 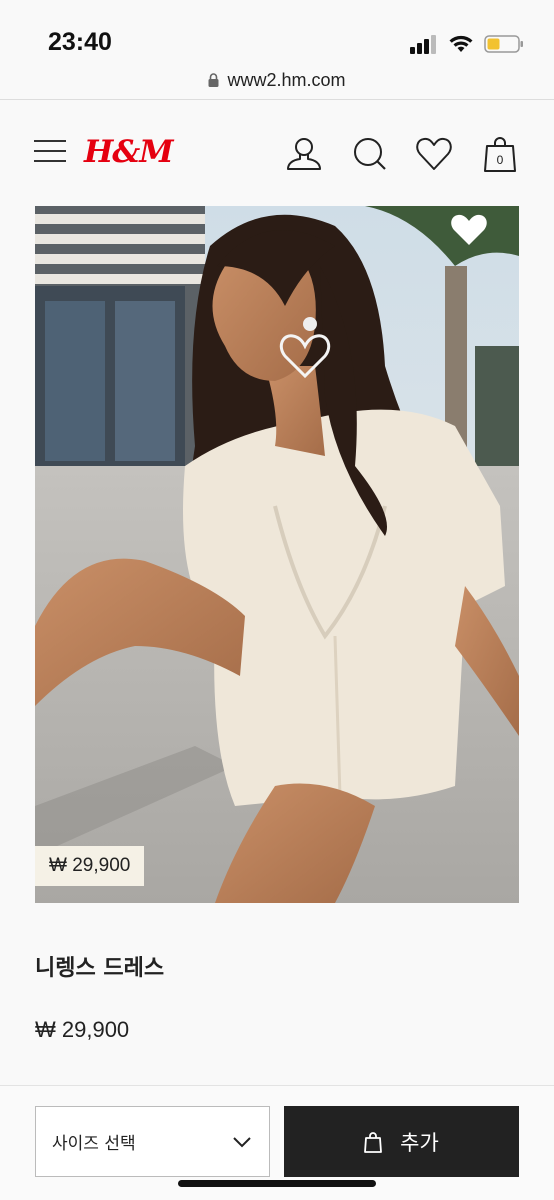 I want to click on size-select-label: 사이즈 선택, so click(x=94, y=1144).